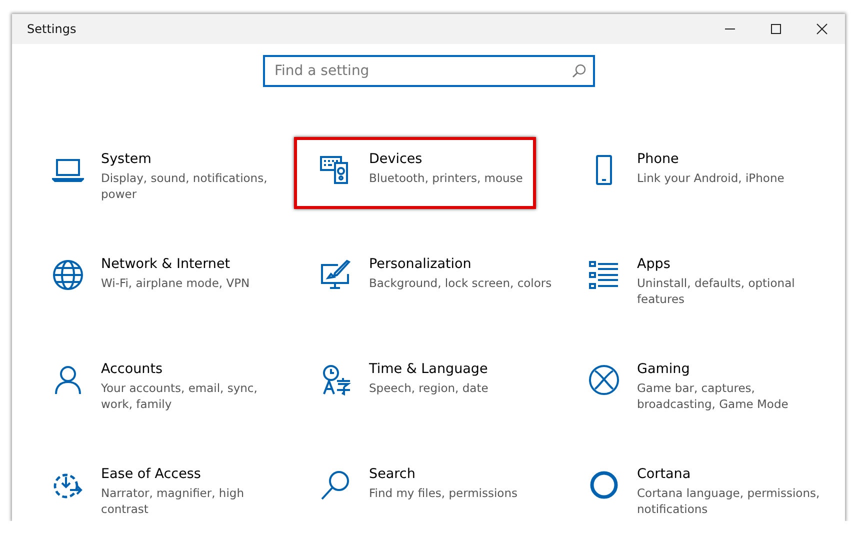  I want to click on category-link: System, so click(196, 159).